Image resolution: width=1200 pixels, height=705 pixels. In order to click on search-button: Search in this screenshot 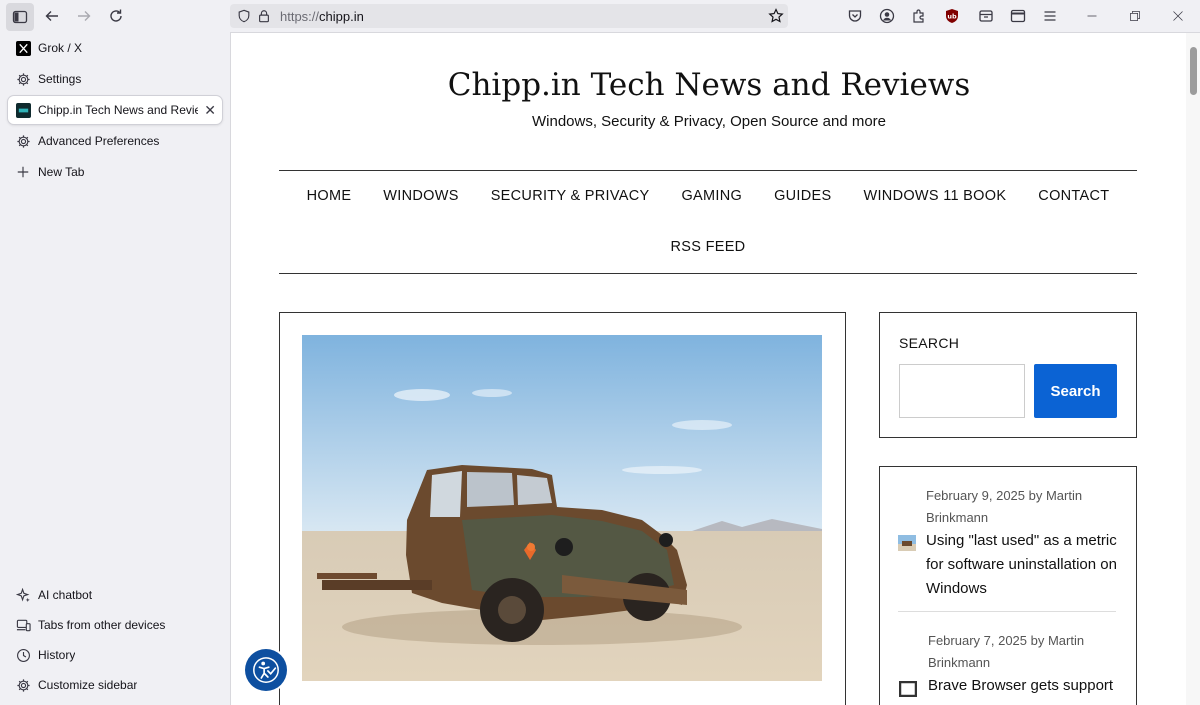, I will do `click(1075, 391)`.